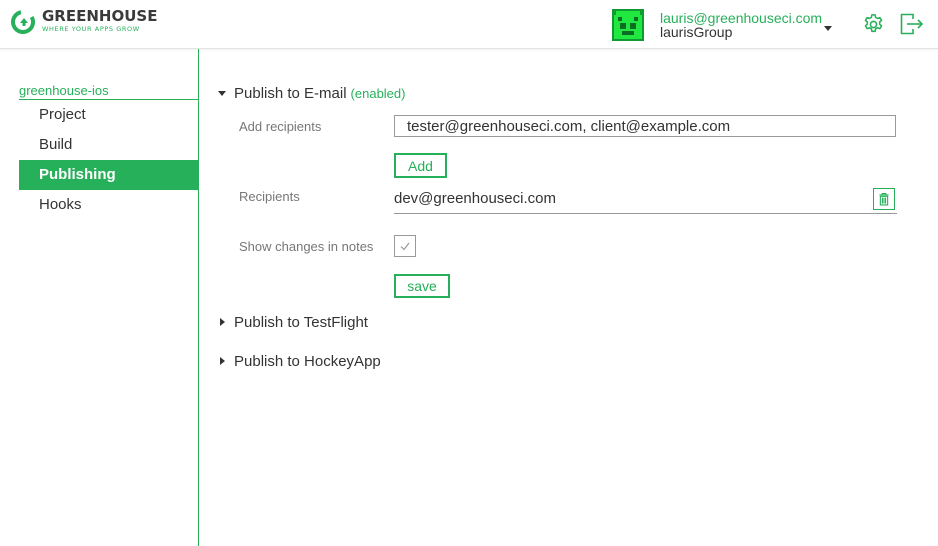 The image size is (938, 546). Describe the element at coordinates (108, 175) in the screenshot. I see `sidebar-item-publishing: Publishing` at that location.